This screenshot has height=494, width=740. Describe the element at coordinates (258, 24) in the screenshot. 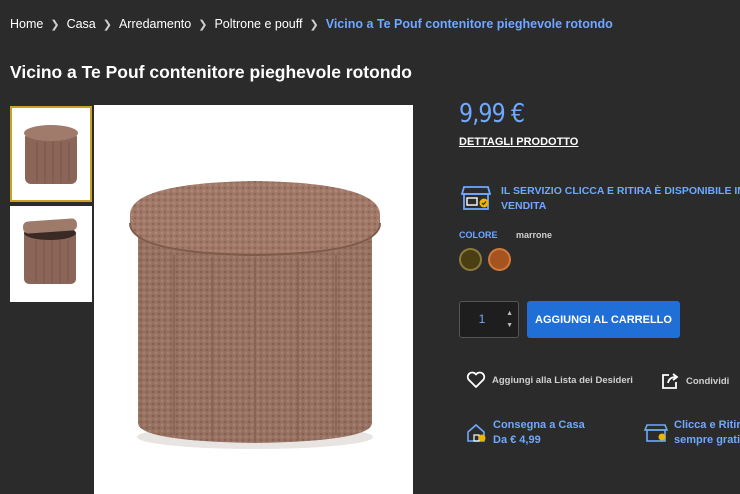

I see `breadcrumb-poltrone: Poltrone e pouff` at that location.